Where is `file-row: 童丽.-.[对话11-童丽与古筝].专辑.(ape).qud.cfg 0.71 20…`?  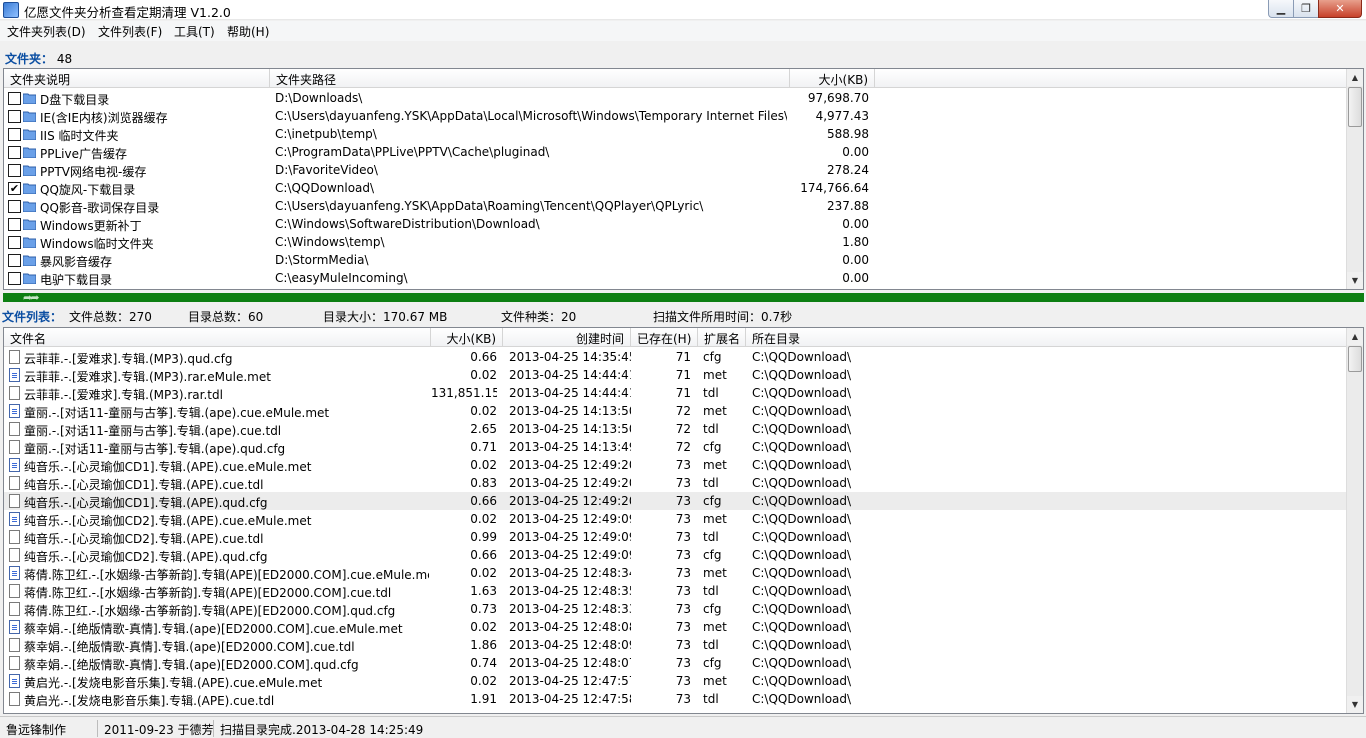 file-row: 童丽.-.[对话11-童丽与古筝].专辑.(ape).qud.cfg 0.71 20… is located at coordinates (675, 447).